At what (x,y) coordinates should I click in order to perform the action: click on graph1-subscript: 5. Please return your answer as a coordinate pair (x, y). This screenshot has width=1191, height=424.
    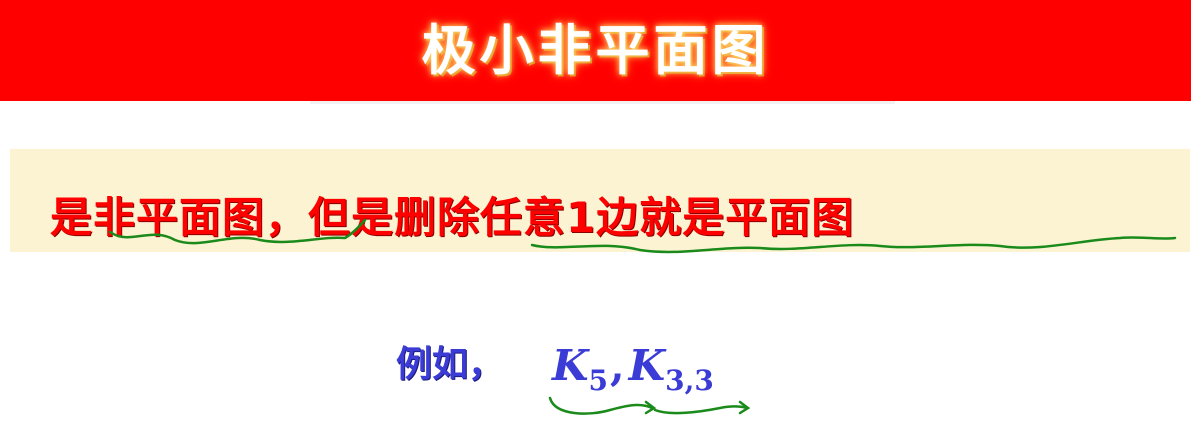
    Looking at the image, I should click on (598, 380).